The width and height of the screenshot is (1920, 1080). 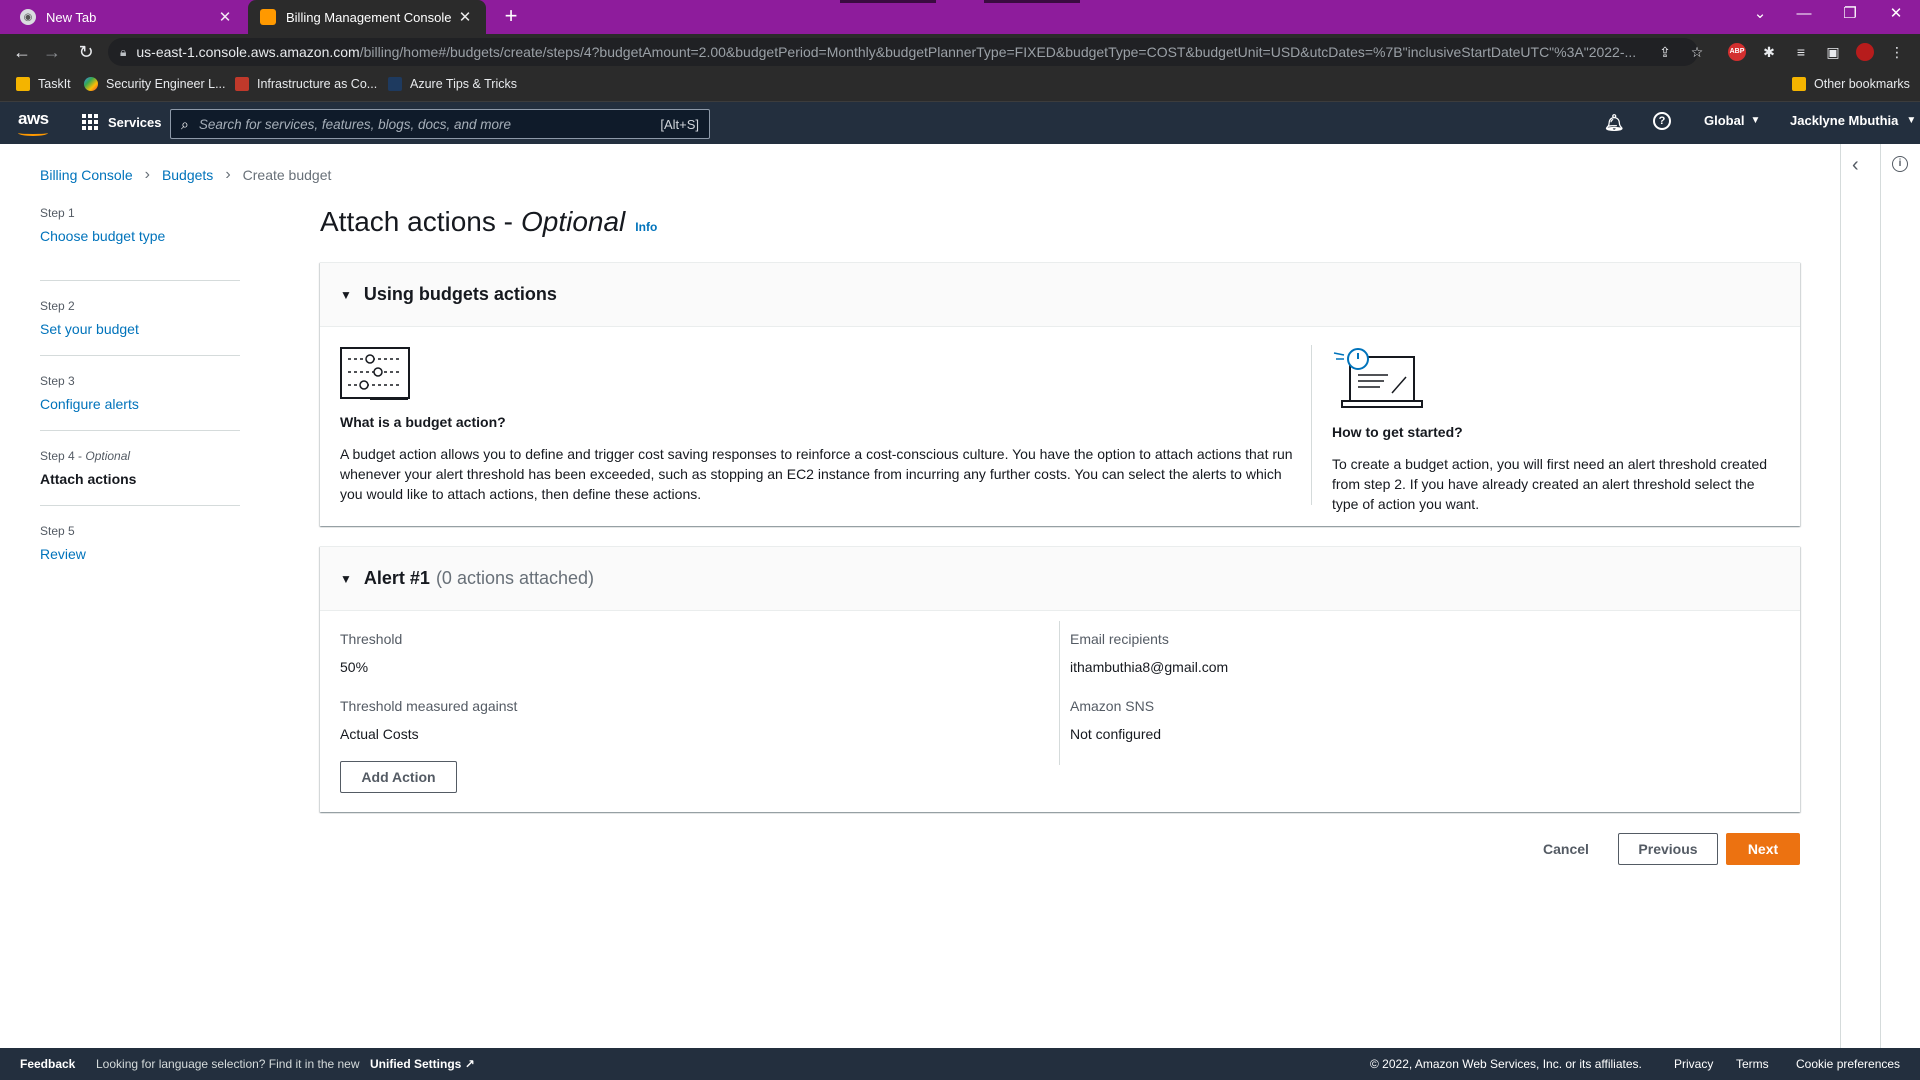 I want to click on bookmark-label: Other bookmarks, so click(x=1862, y=84).